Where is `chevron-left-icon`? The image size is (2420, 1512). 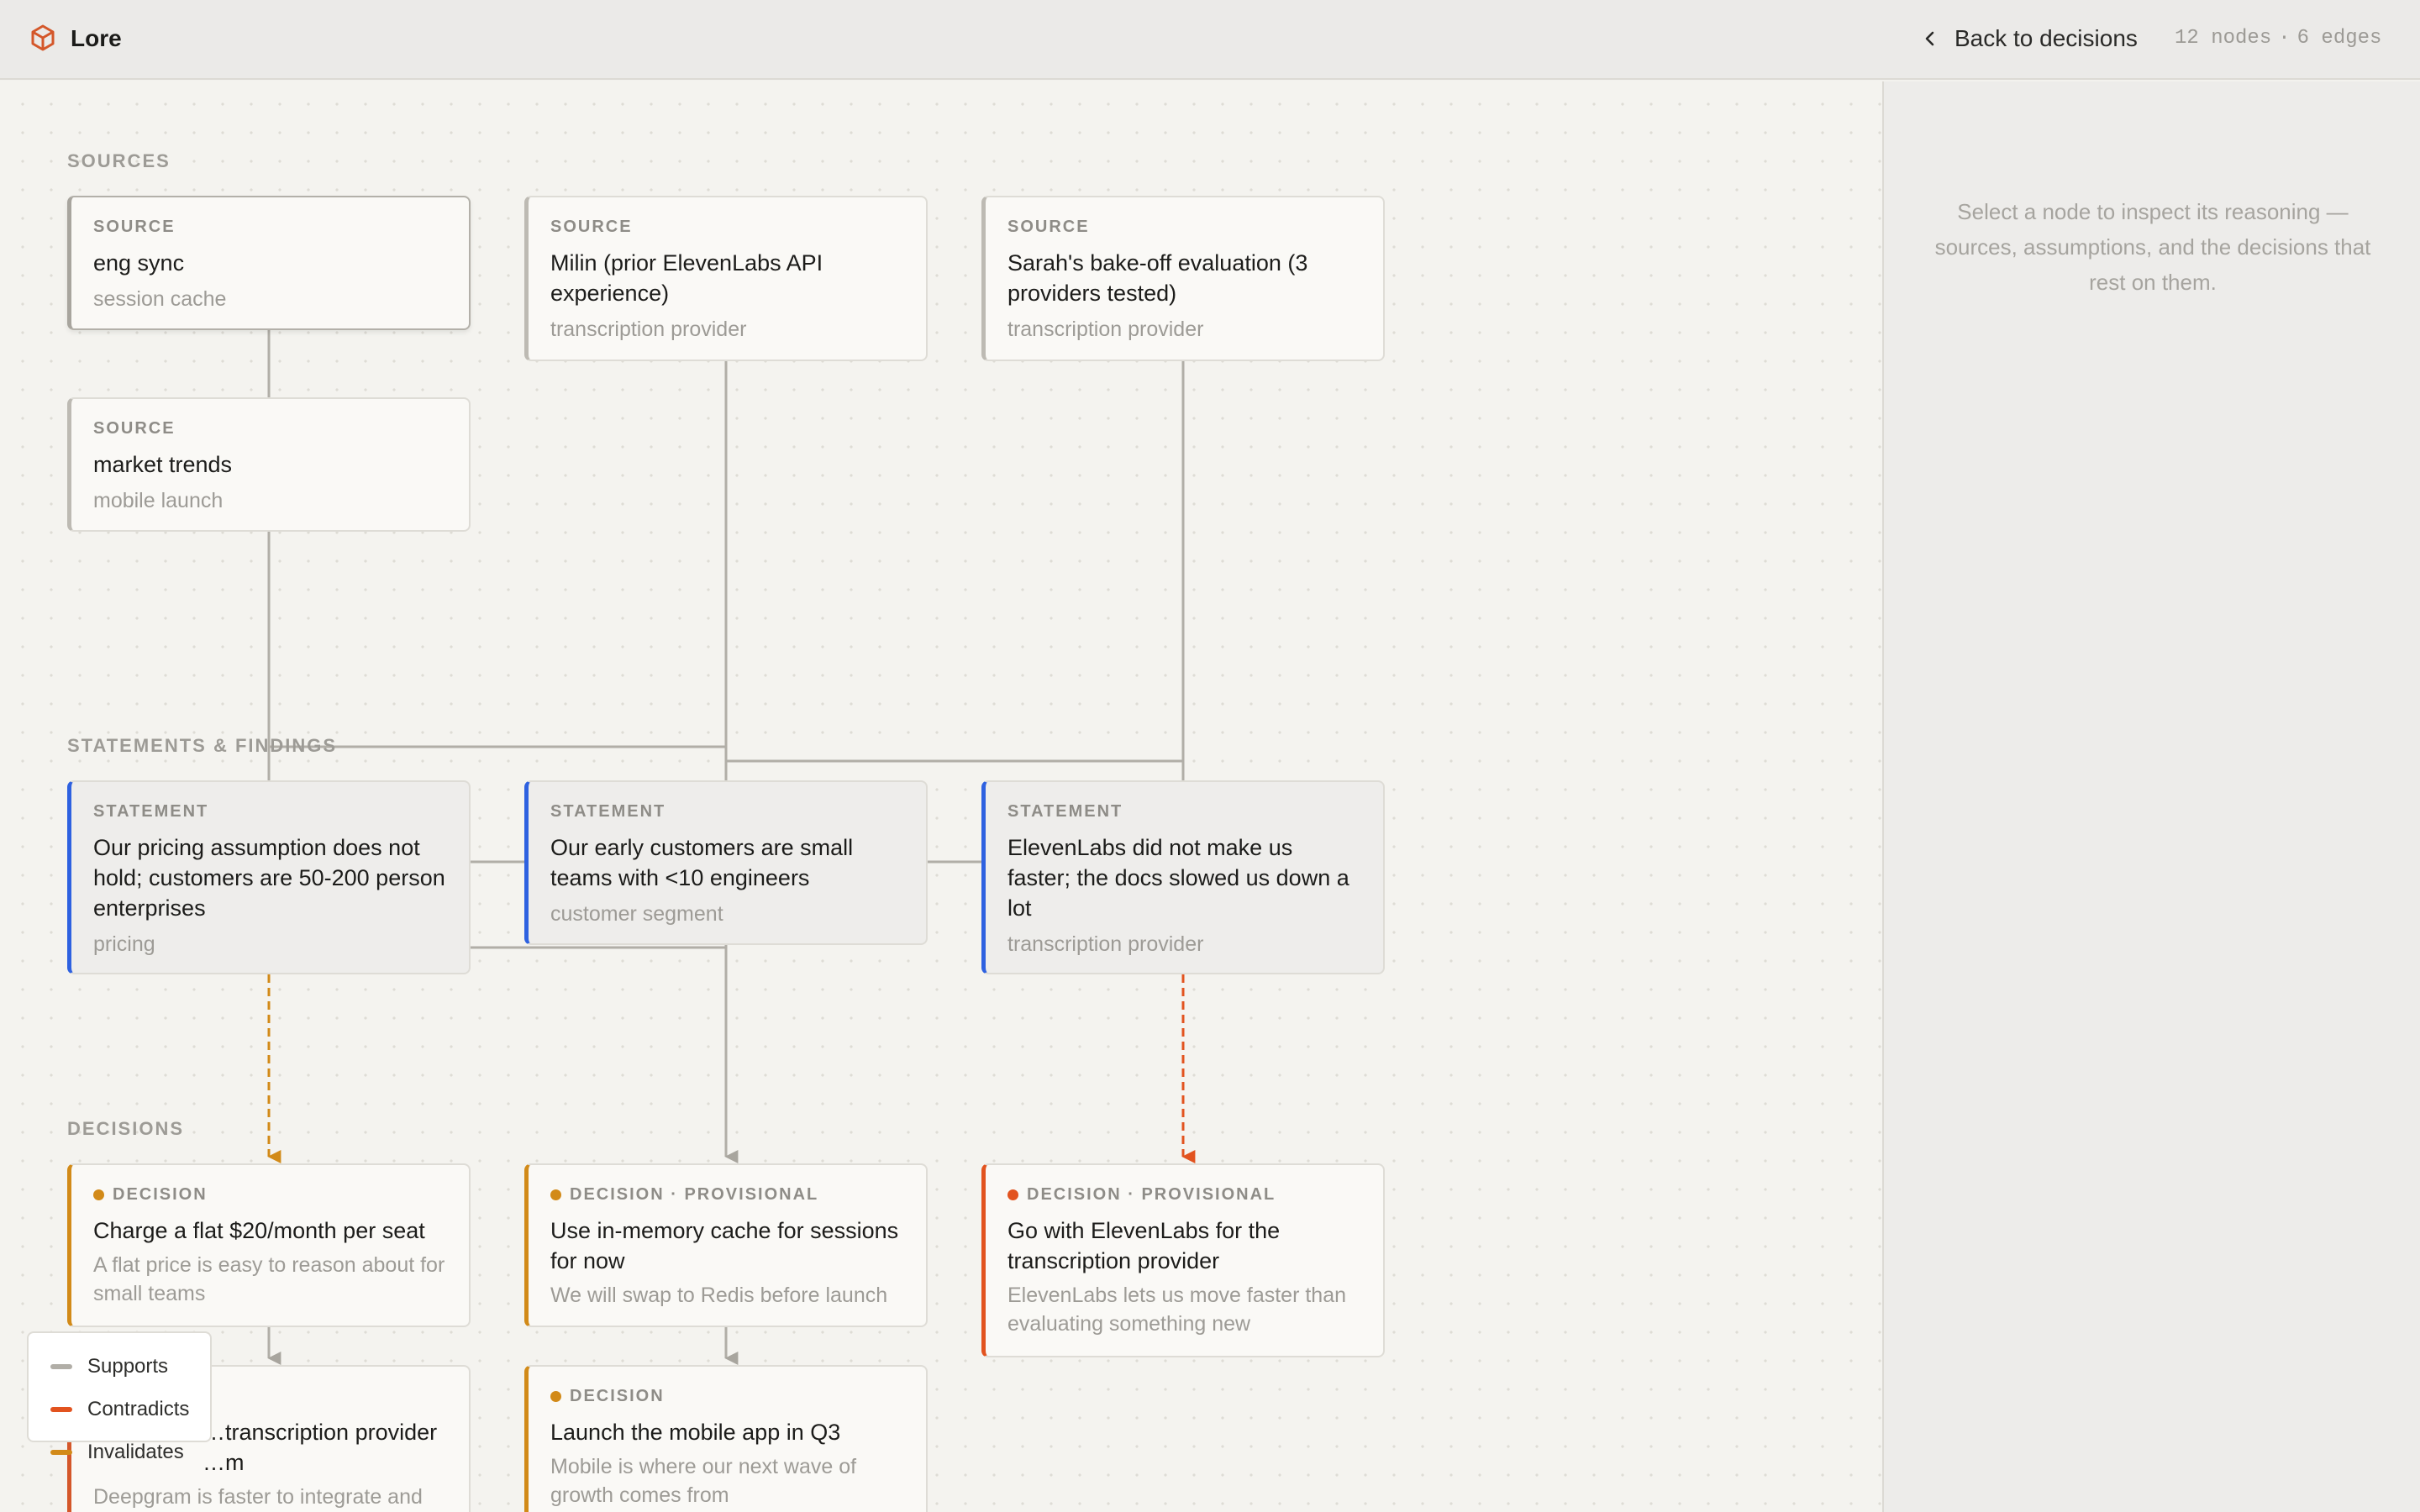 chevron-left-icon is located at coordinates (1929, 38).